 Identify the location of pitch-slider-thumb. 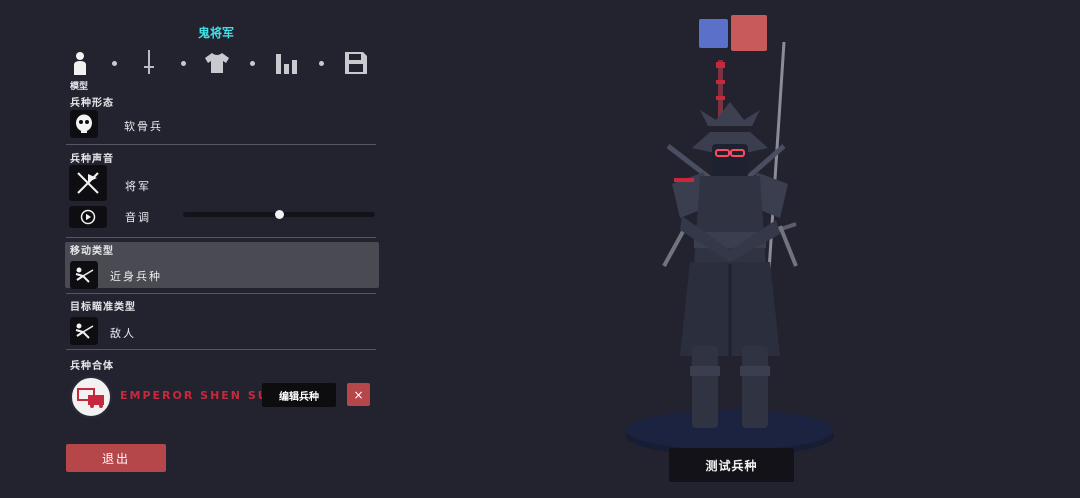
(279, 214).